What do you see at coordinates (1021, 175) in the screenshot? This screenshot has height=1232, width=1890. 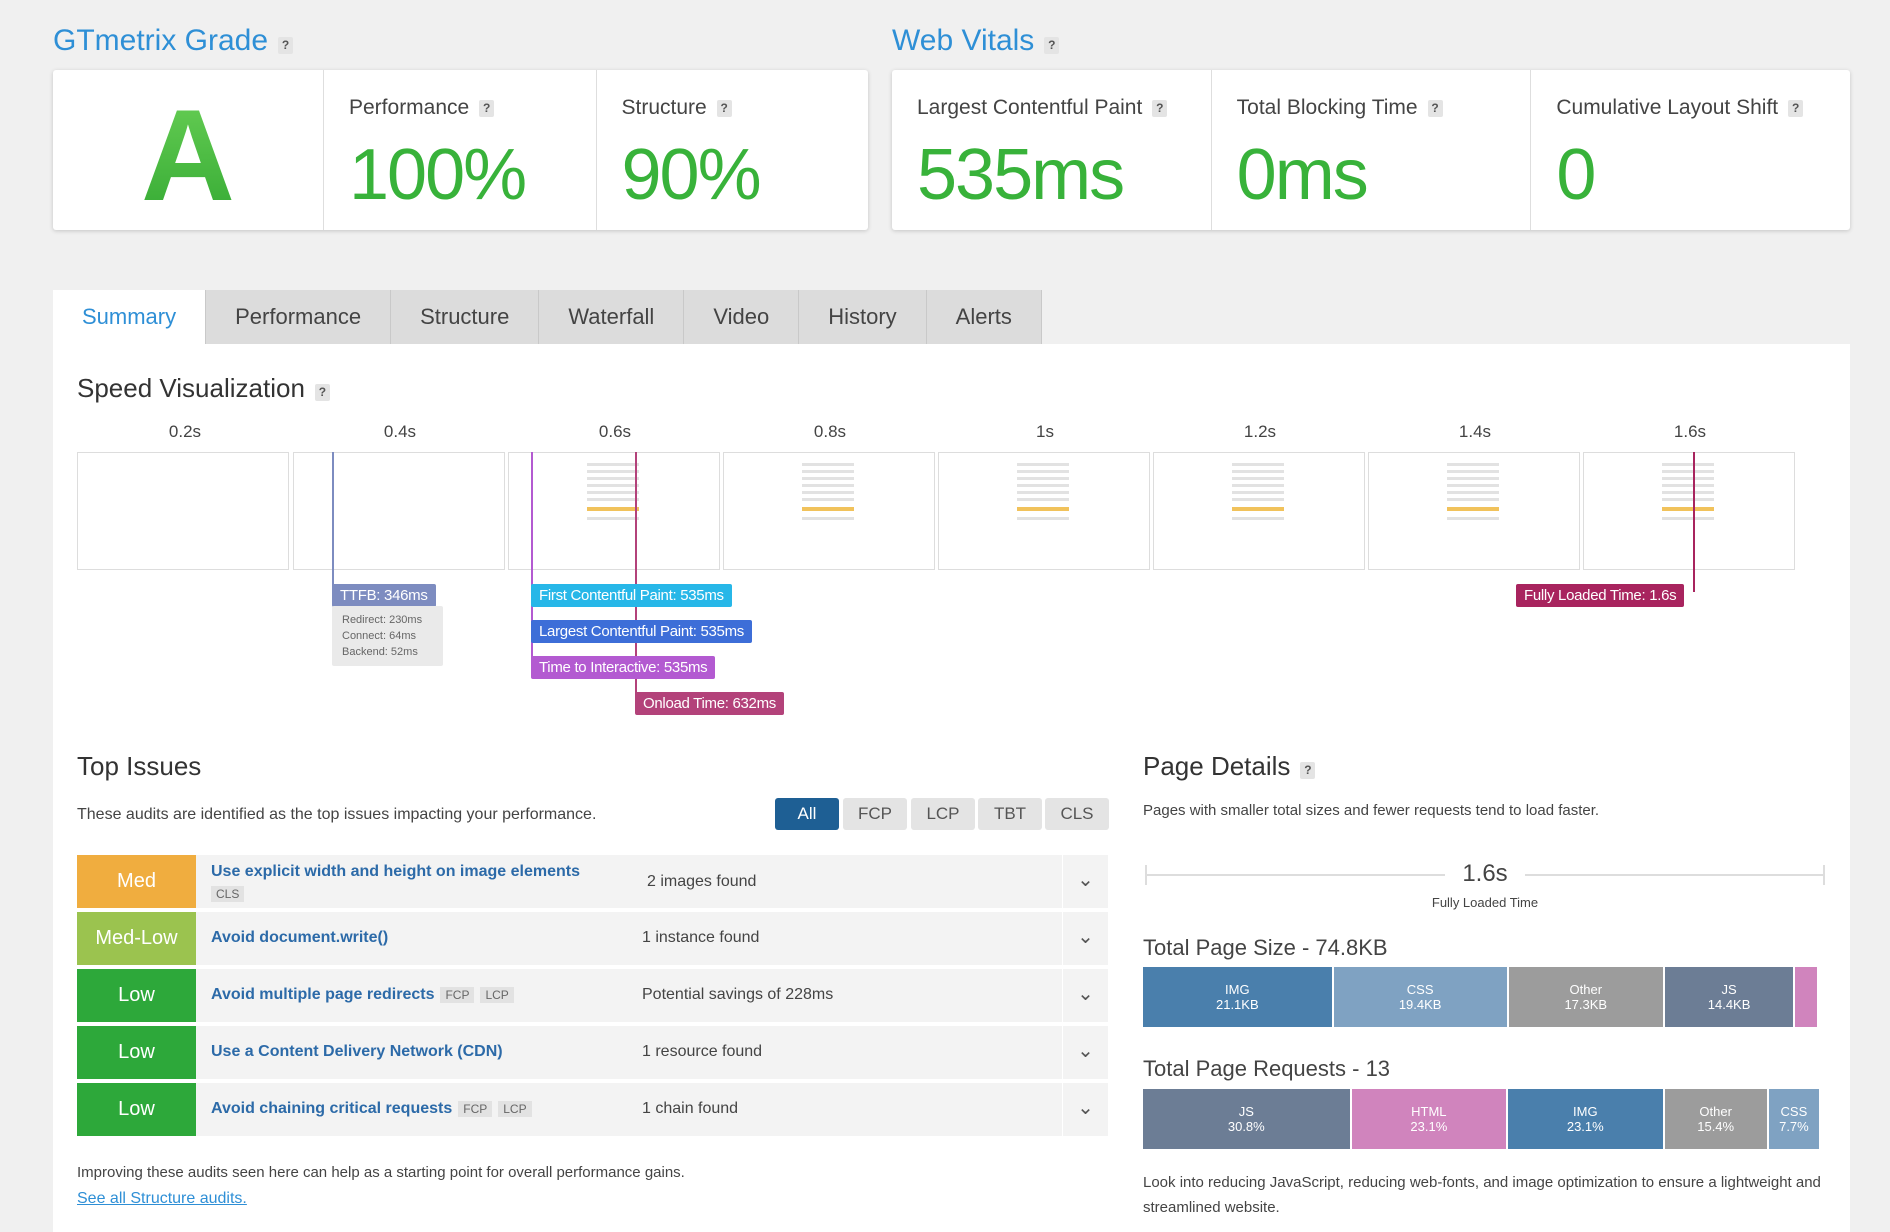 I see `lcp-value: 535ms` at bounding box center [1021, 175].